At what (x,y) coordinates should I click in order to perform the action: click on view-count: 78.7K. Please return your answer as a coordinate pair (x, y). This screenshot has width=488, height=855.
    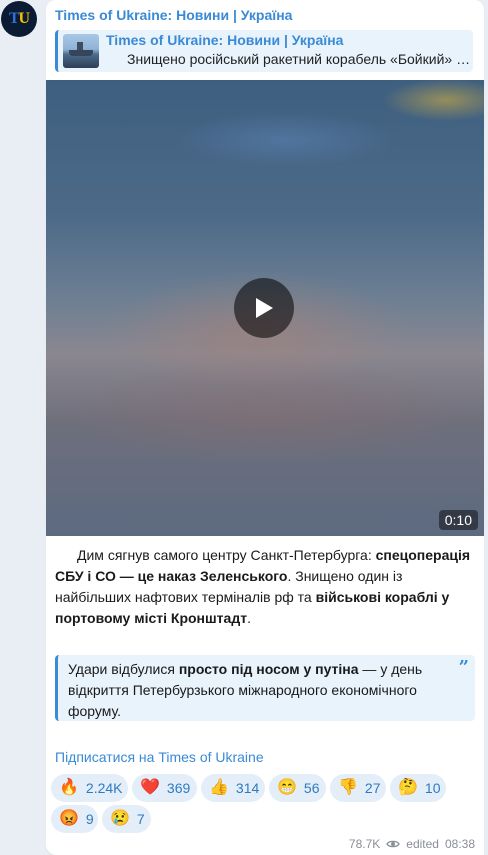
    Looking at the image, I should click on (364, 844).